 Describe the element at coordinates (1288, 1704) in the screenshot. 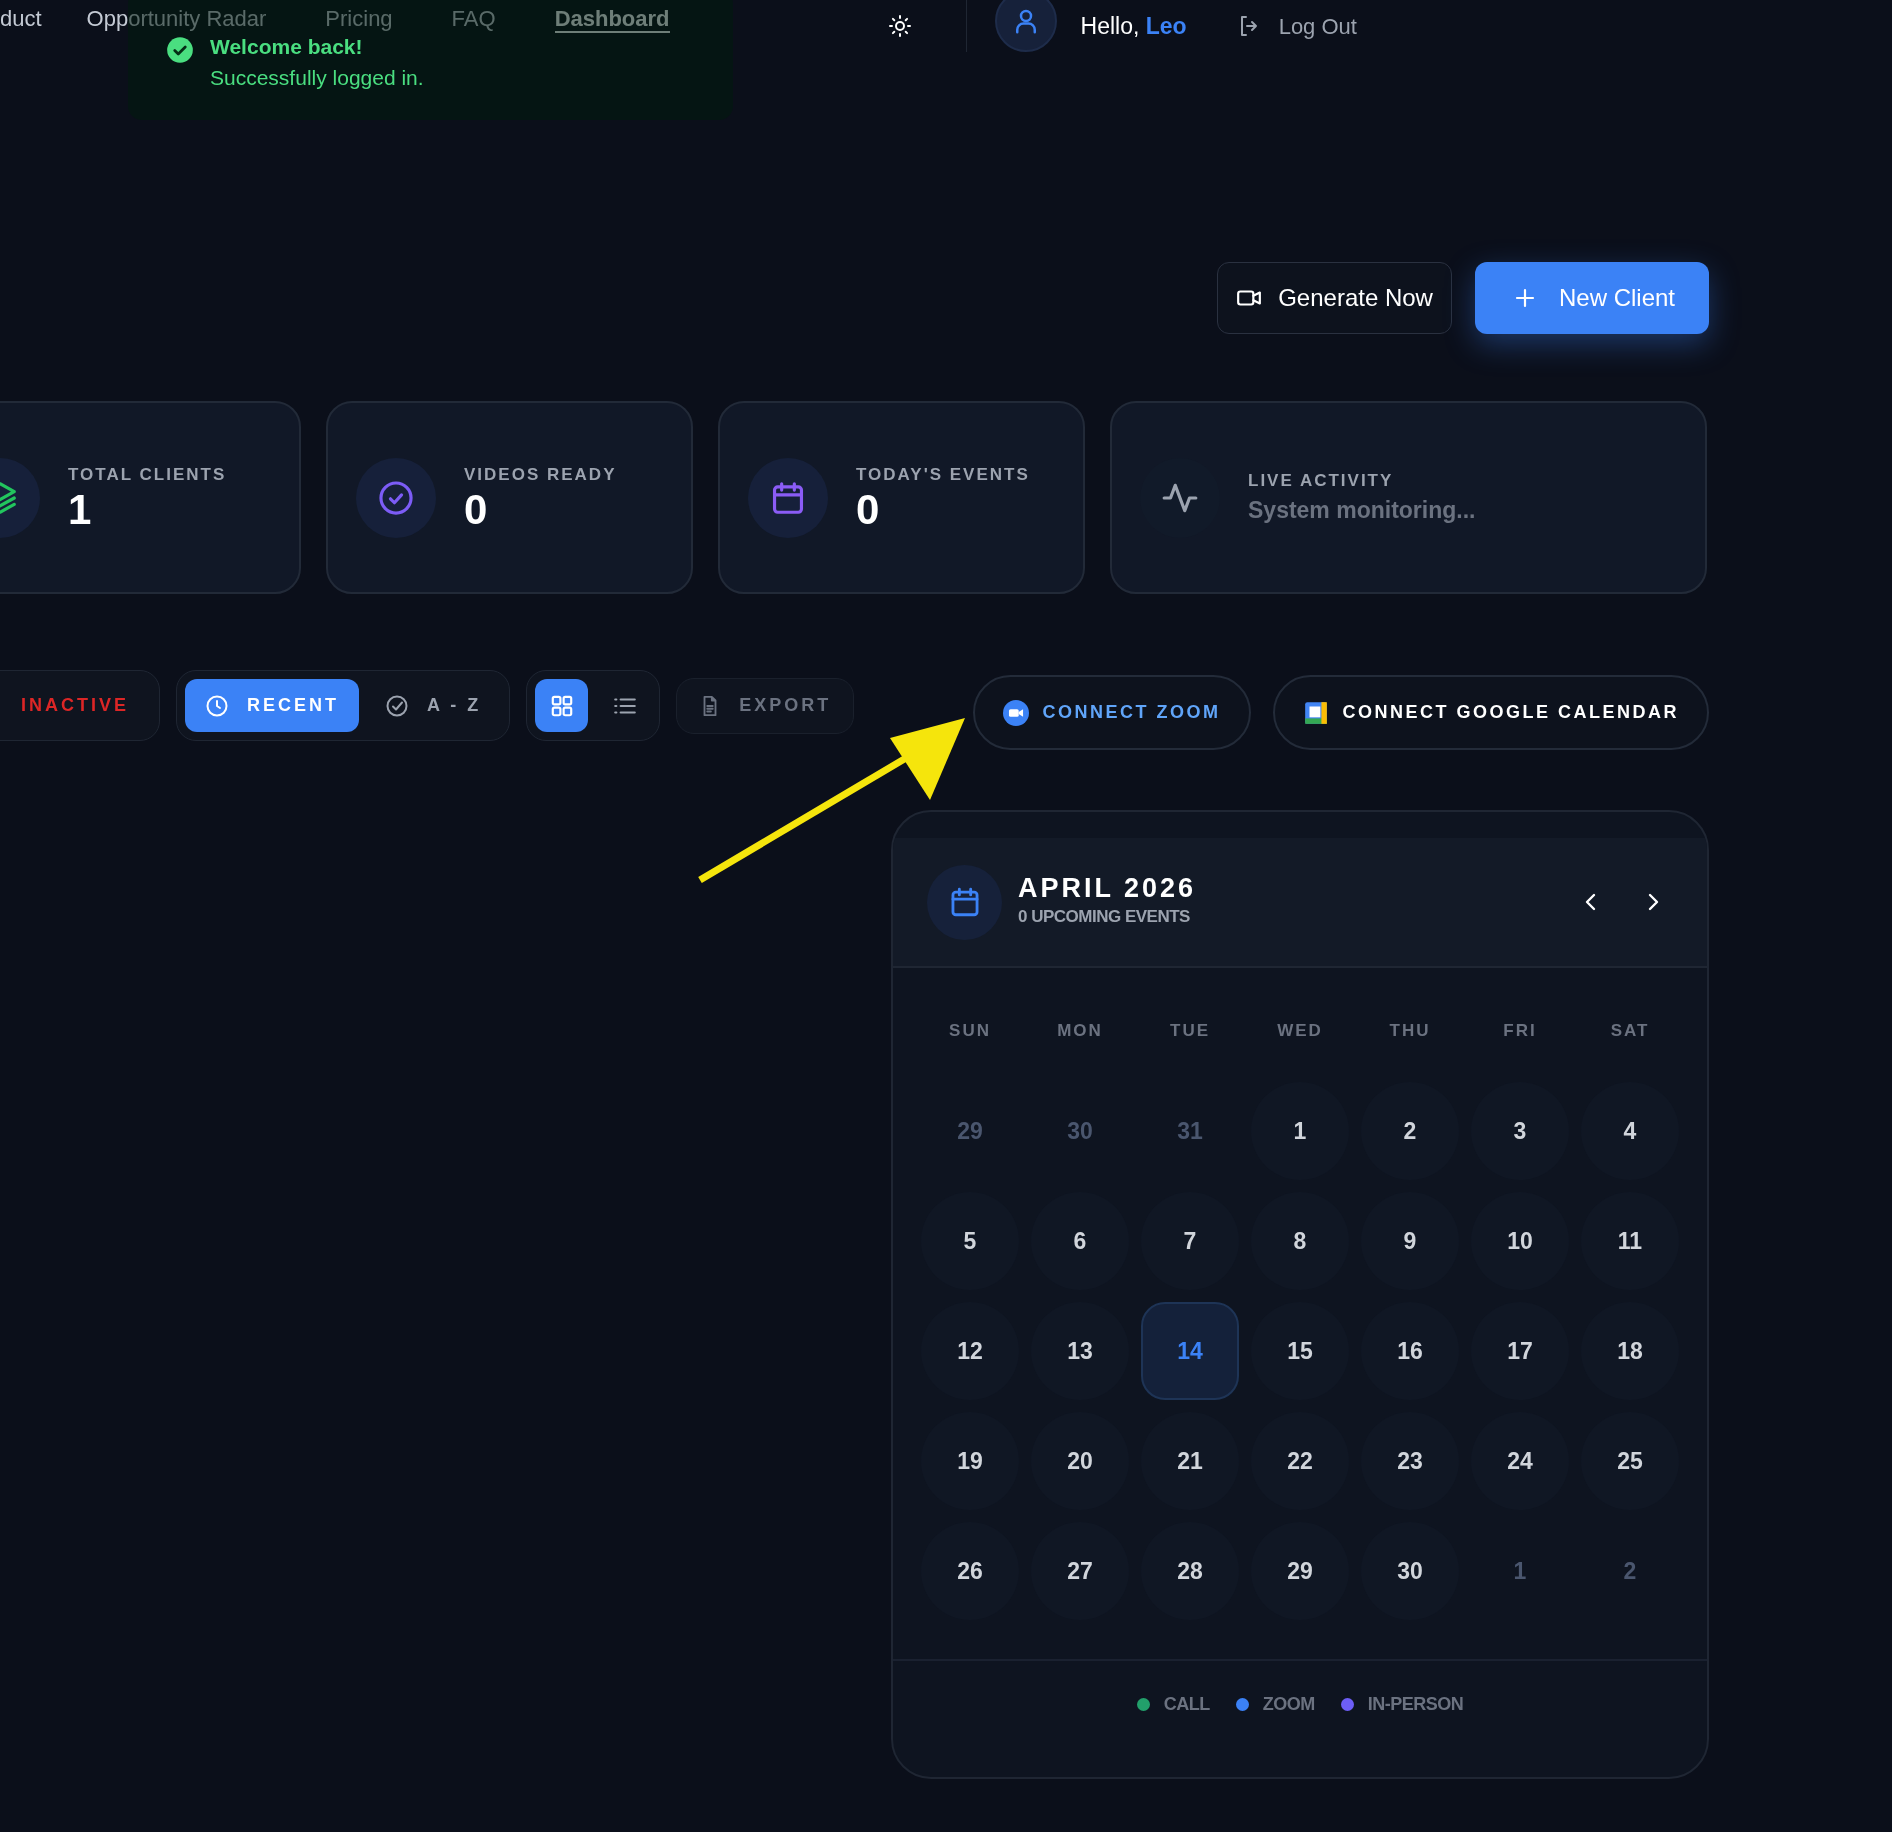

I see `legend-label: ZOOM` at that location.